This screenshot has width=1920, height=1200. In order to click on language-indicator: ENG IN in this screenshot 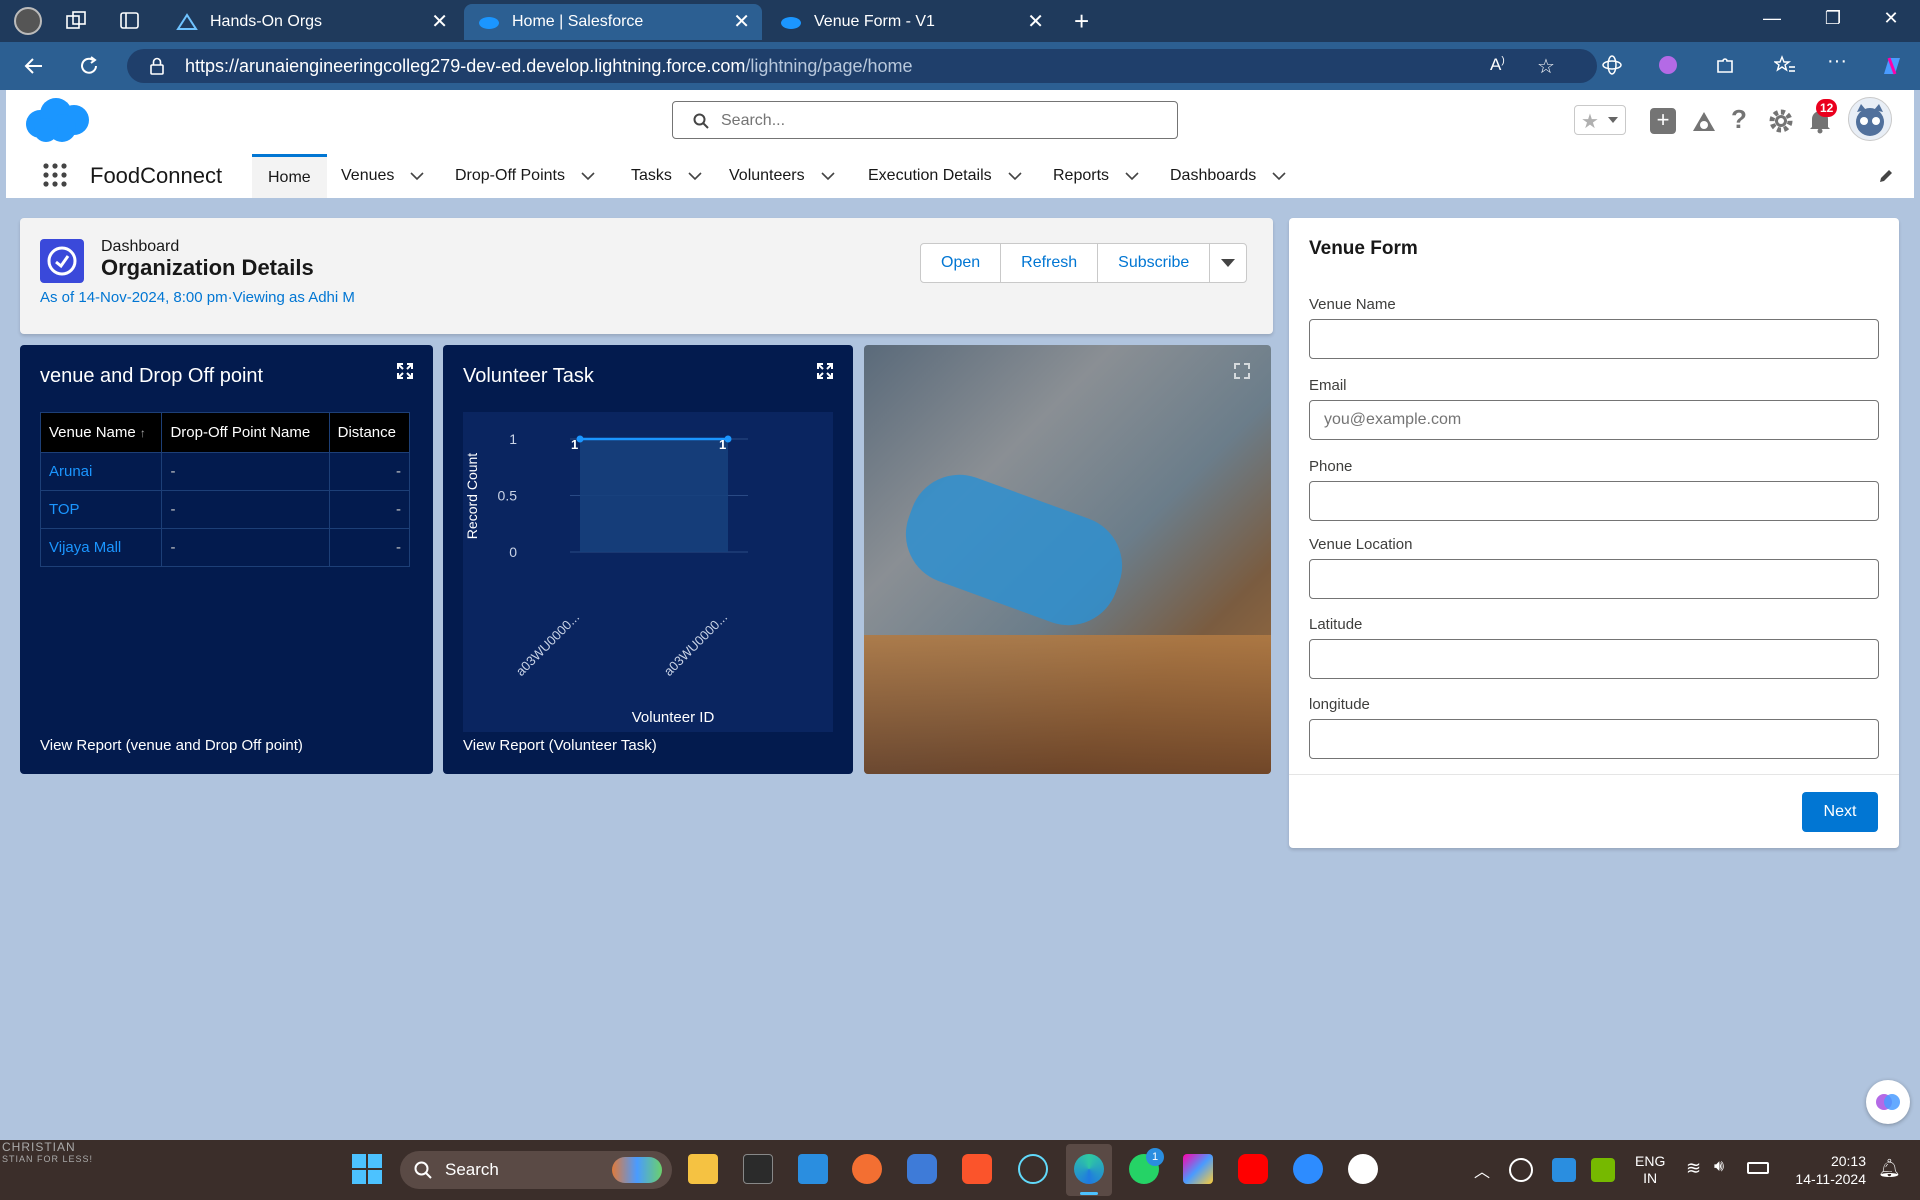, I will do `click(1650, 1170)`.